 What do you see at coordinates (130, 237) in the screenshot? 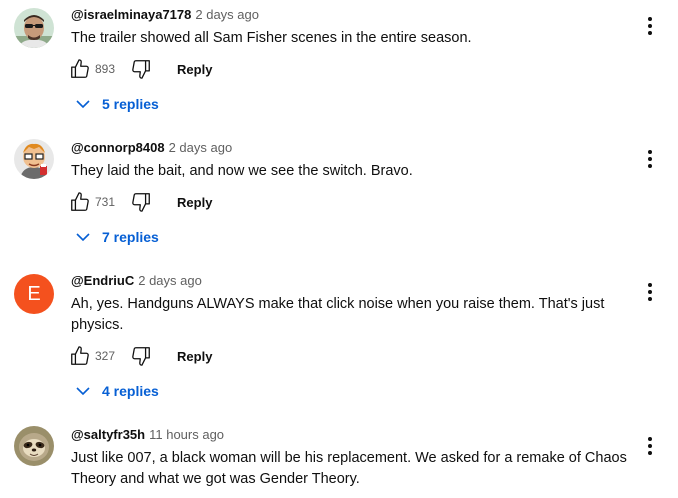
I see `replies-count-label: 7 replies` at bounding box center [130, 237].